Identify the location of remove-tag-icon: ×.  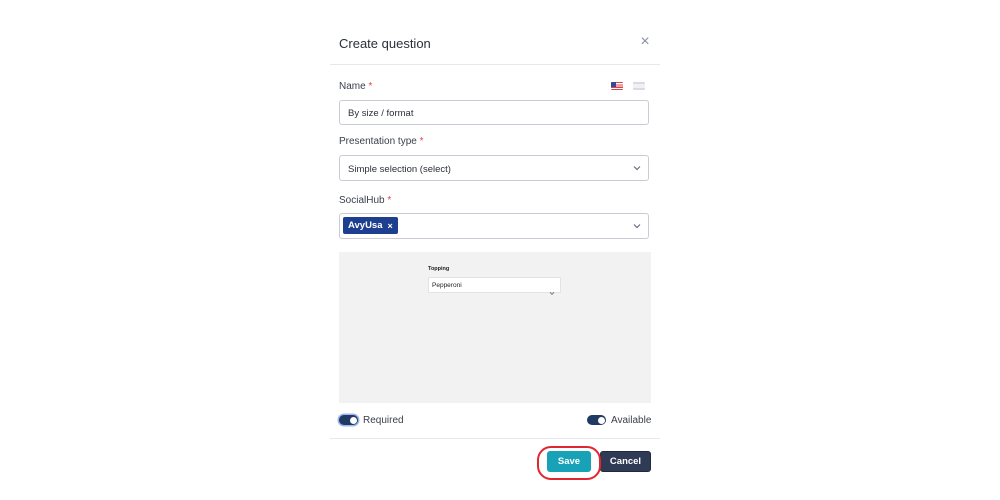
(390, 226).